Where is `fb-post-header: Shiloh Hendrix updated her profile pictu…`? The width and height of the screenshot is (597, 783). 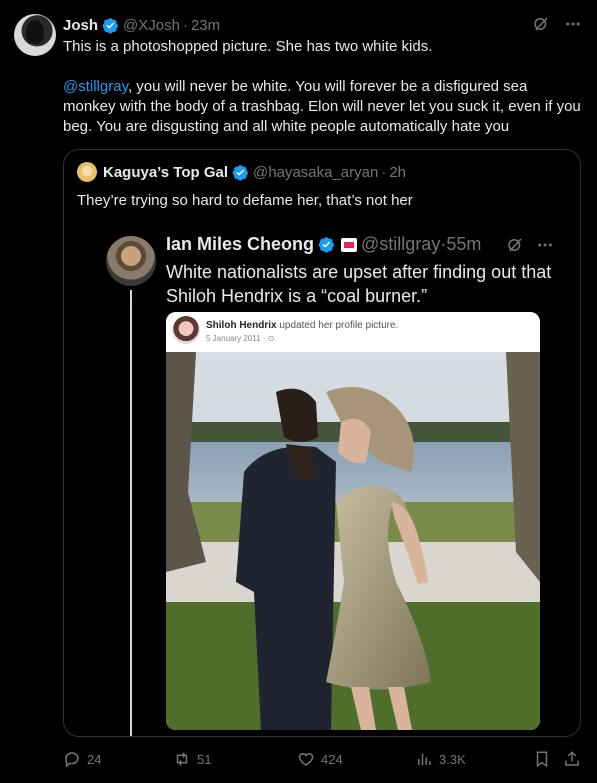
fb-post-header: Shiloh Hendrix updated her profile pictu… is located at coordinates (353, 332).